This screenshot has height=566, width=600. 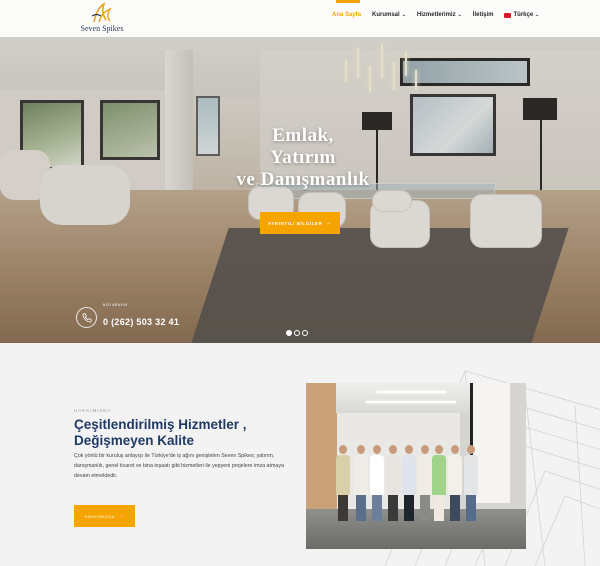 I want to click on team-photo, so click(x=416, y=466).